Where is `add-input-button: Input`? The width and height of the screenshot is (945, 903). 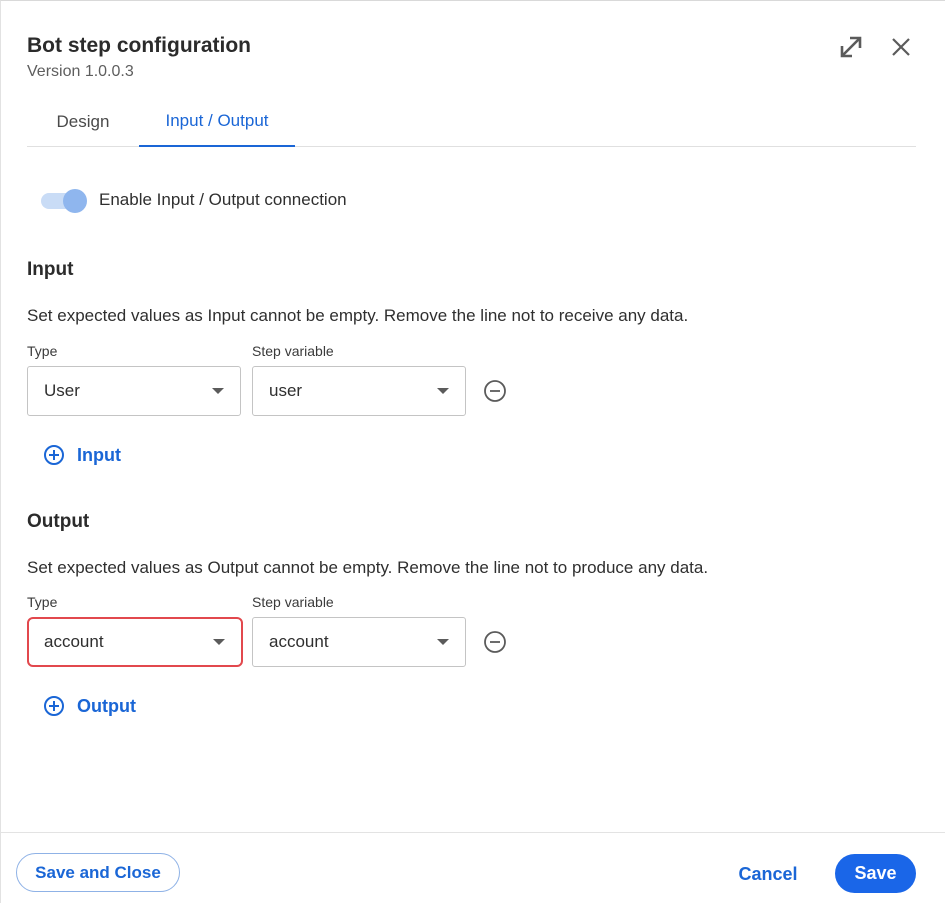
add-input-button: Input is located at coordinates (82, 455).